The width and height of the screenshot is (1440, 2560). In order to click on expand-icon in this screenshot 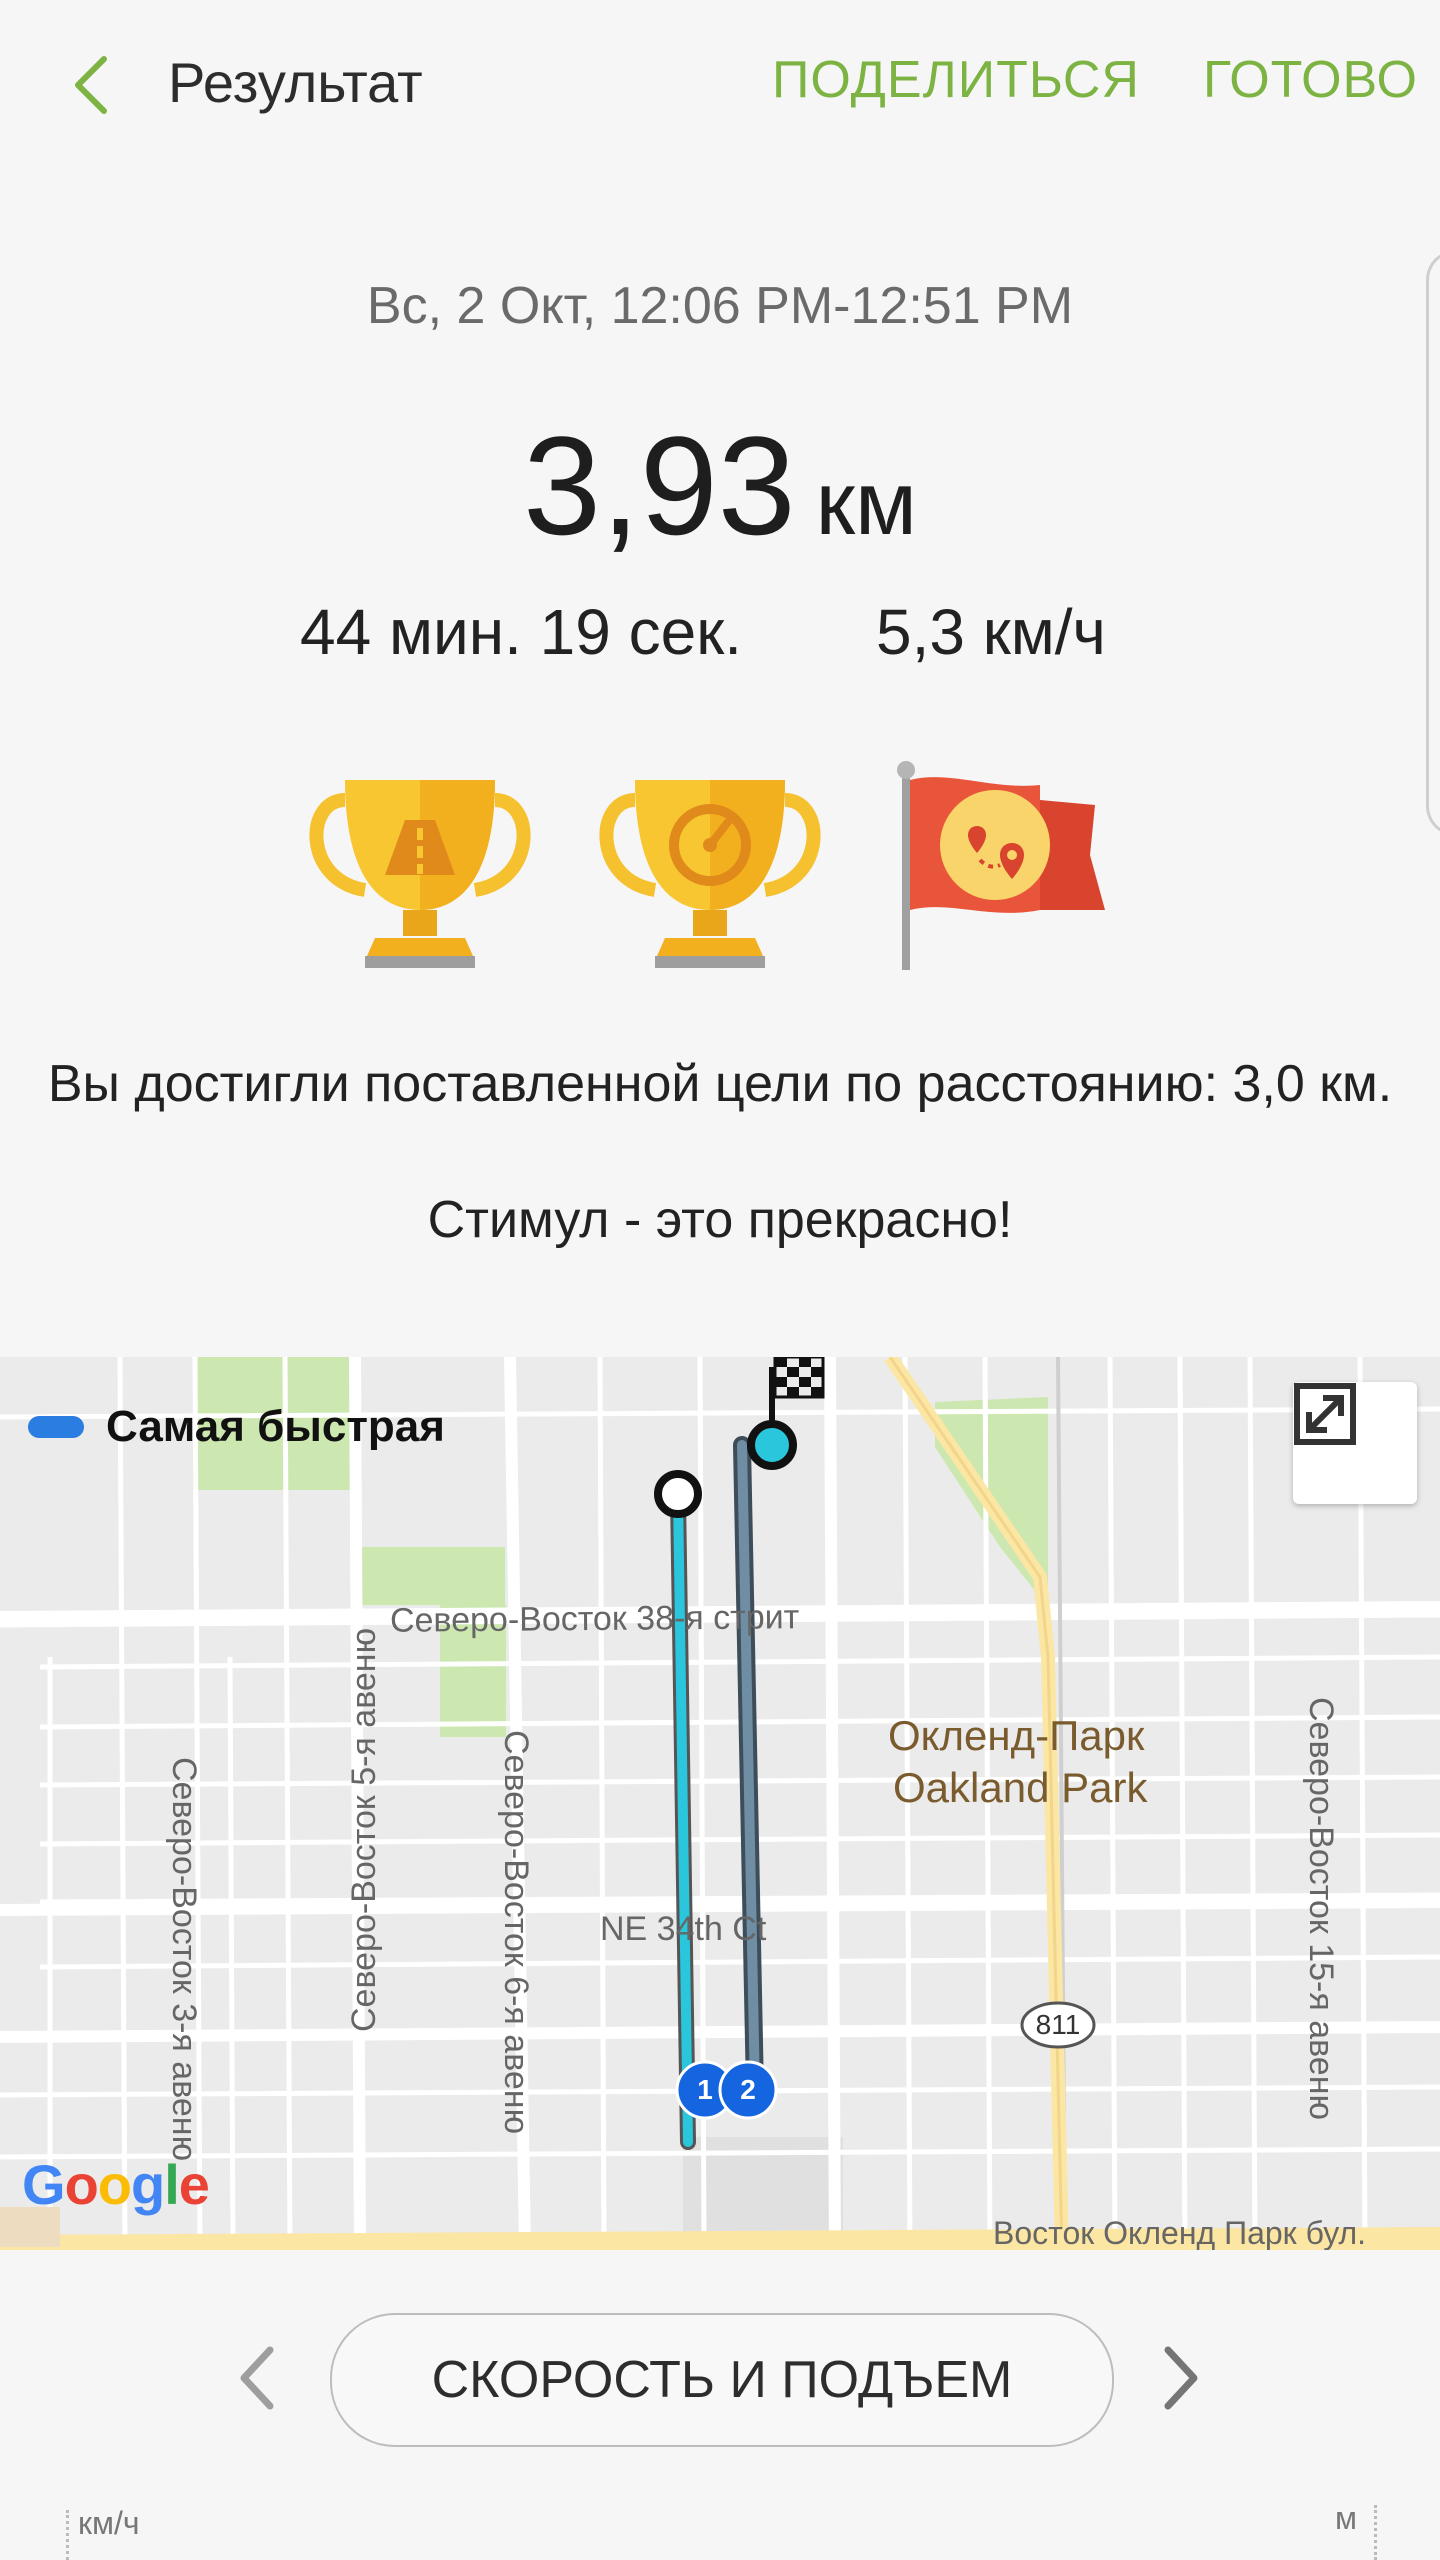, I will do `click(1325, 1414)`.